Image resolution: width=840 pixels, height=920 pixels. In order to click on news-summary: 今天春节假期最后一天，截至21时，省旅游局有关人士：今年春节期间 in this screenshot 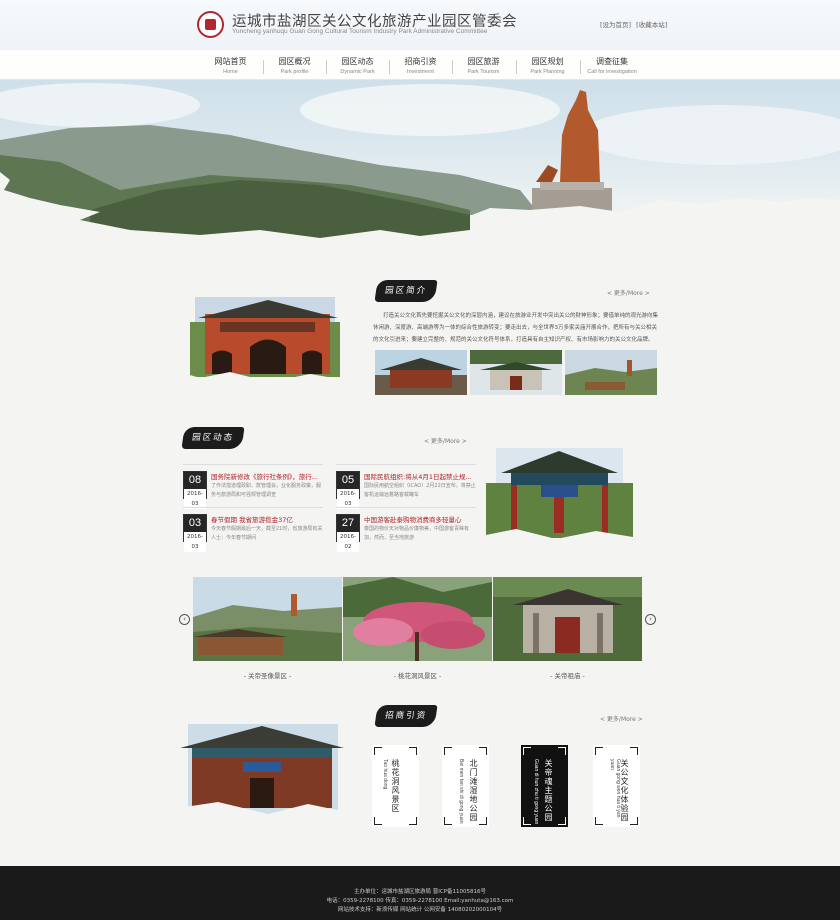, I will do `click(267, 533)`.